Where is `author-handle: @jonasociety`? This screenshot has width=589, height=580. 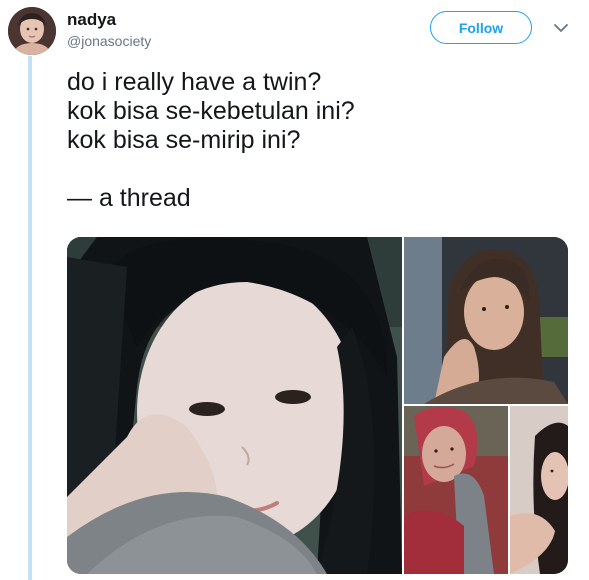
author-handle: @jonasociety is located at coordinates (109, 41).